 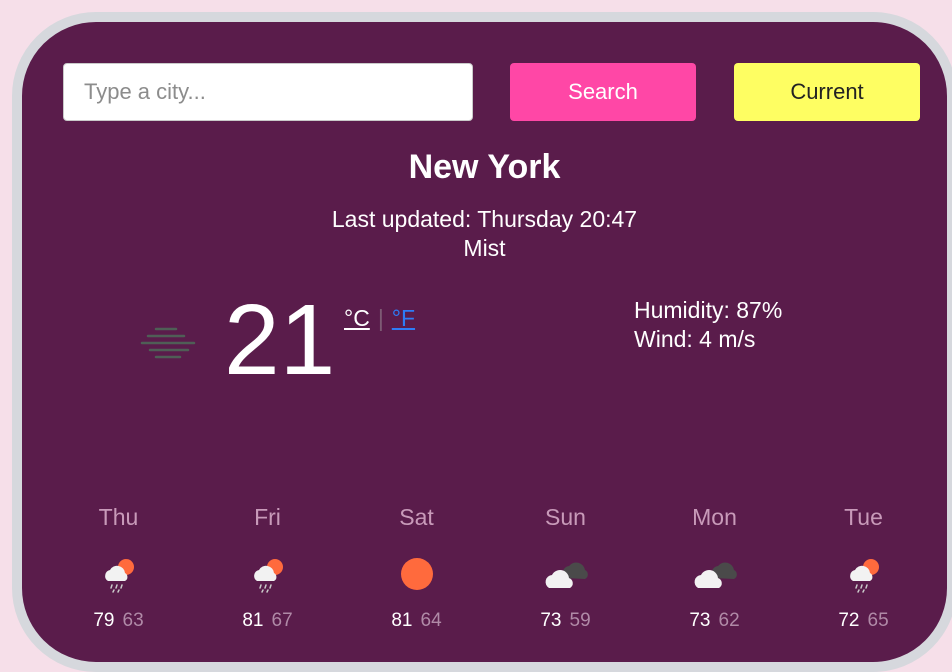 What do you see at coordinates (714, 621) in the screenshot?
I see `forecast-temps: 73 62` at bounding box center [714, 621].